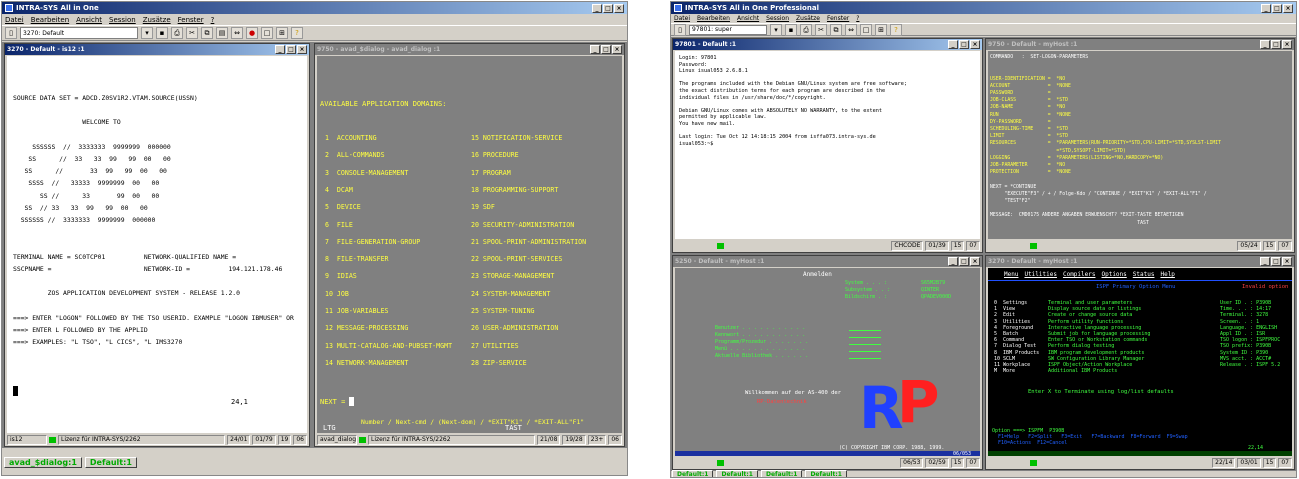  I want to click on domain-item: 19 SDF, so click(483, 207).